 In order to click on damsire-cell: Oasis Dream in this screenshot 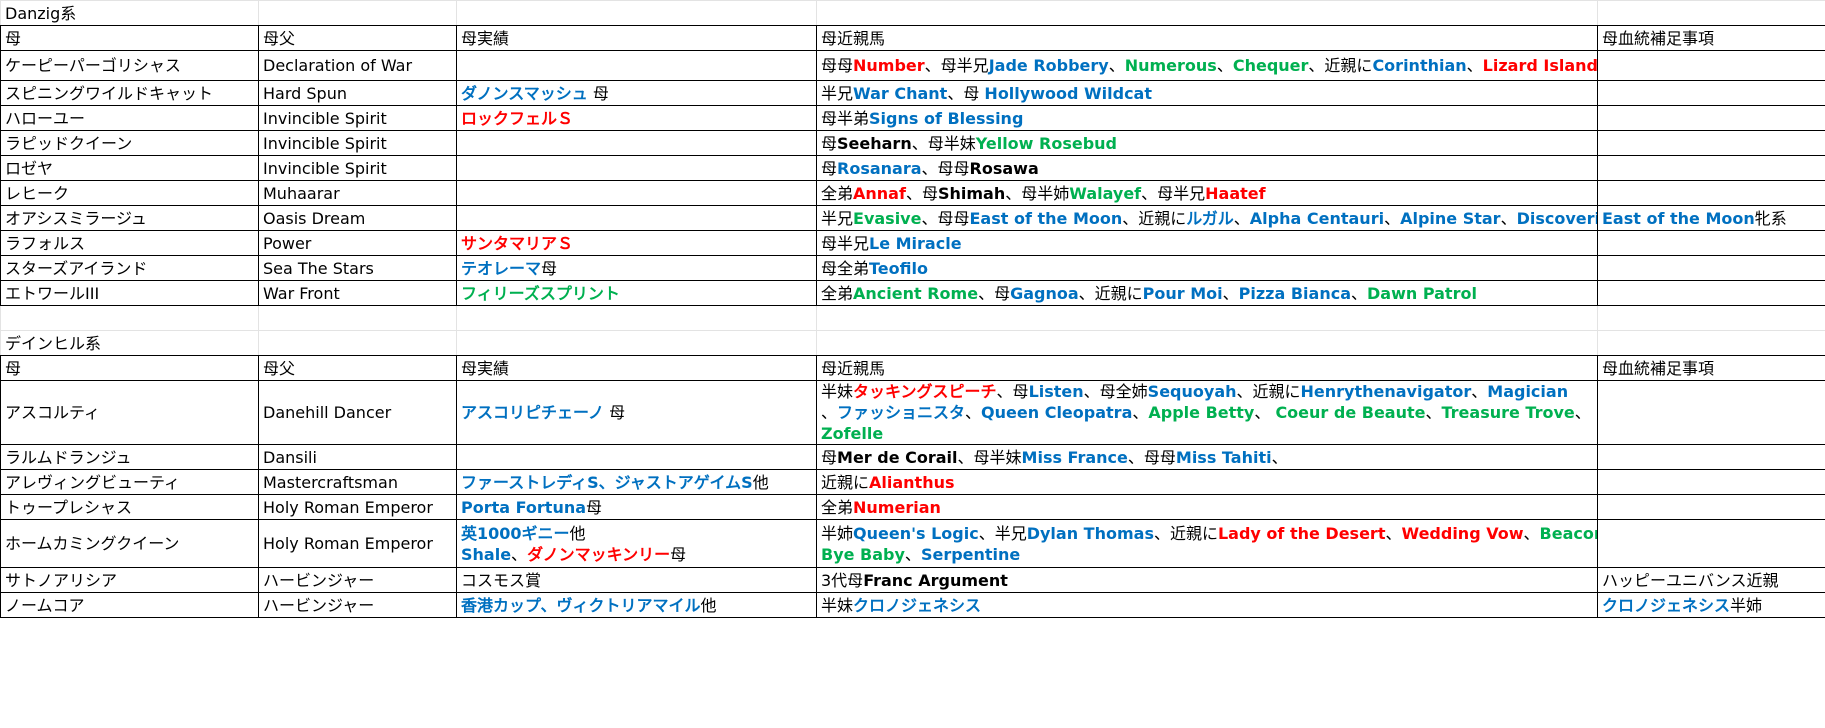, I will do `click(357, 218)`.